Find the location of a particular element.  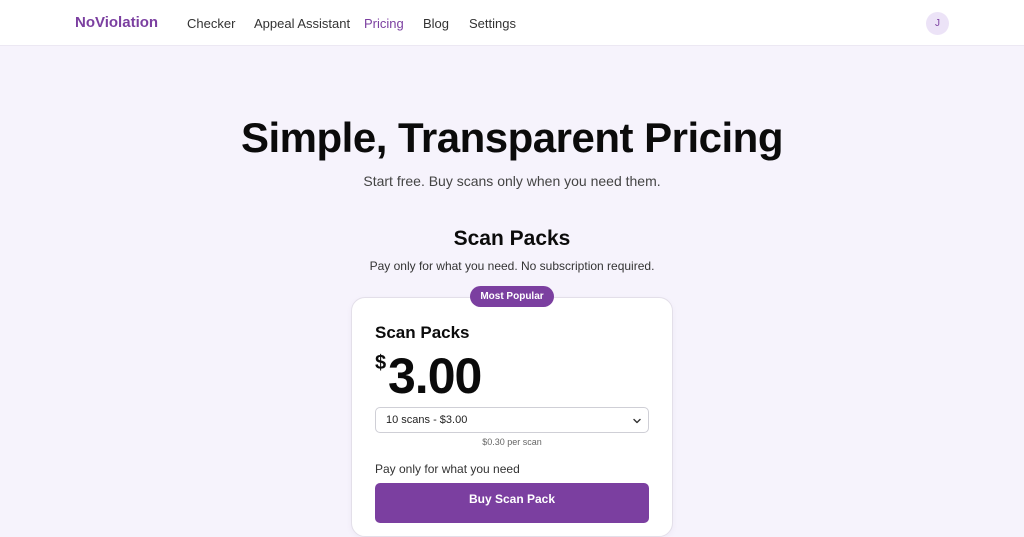

nav-link-settings: Settings is located at coordinates (492, 23).